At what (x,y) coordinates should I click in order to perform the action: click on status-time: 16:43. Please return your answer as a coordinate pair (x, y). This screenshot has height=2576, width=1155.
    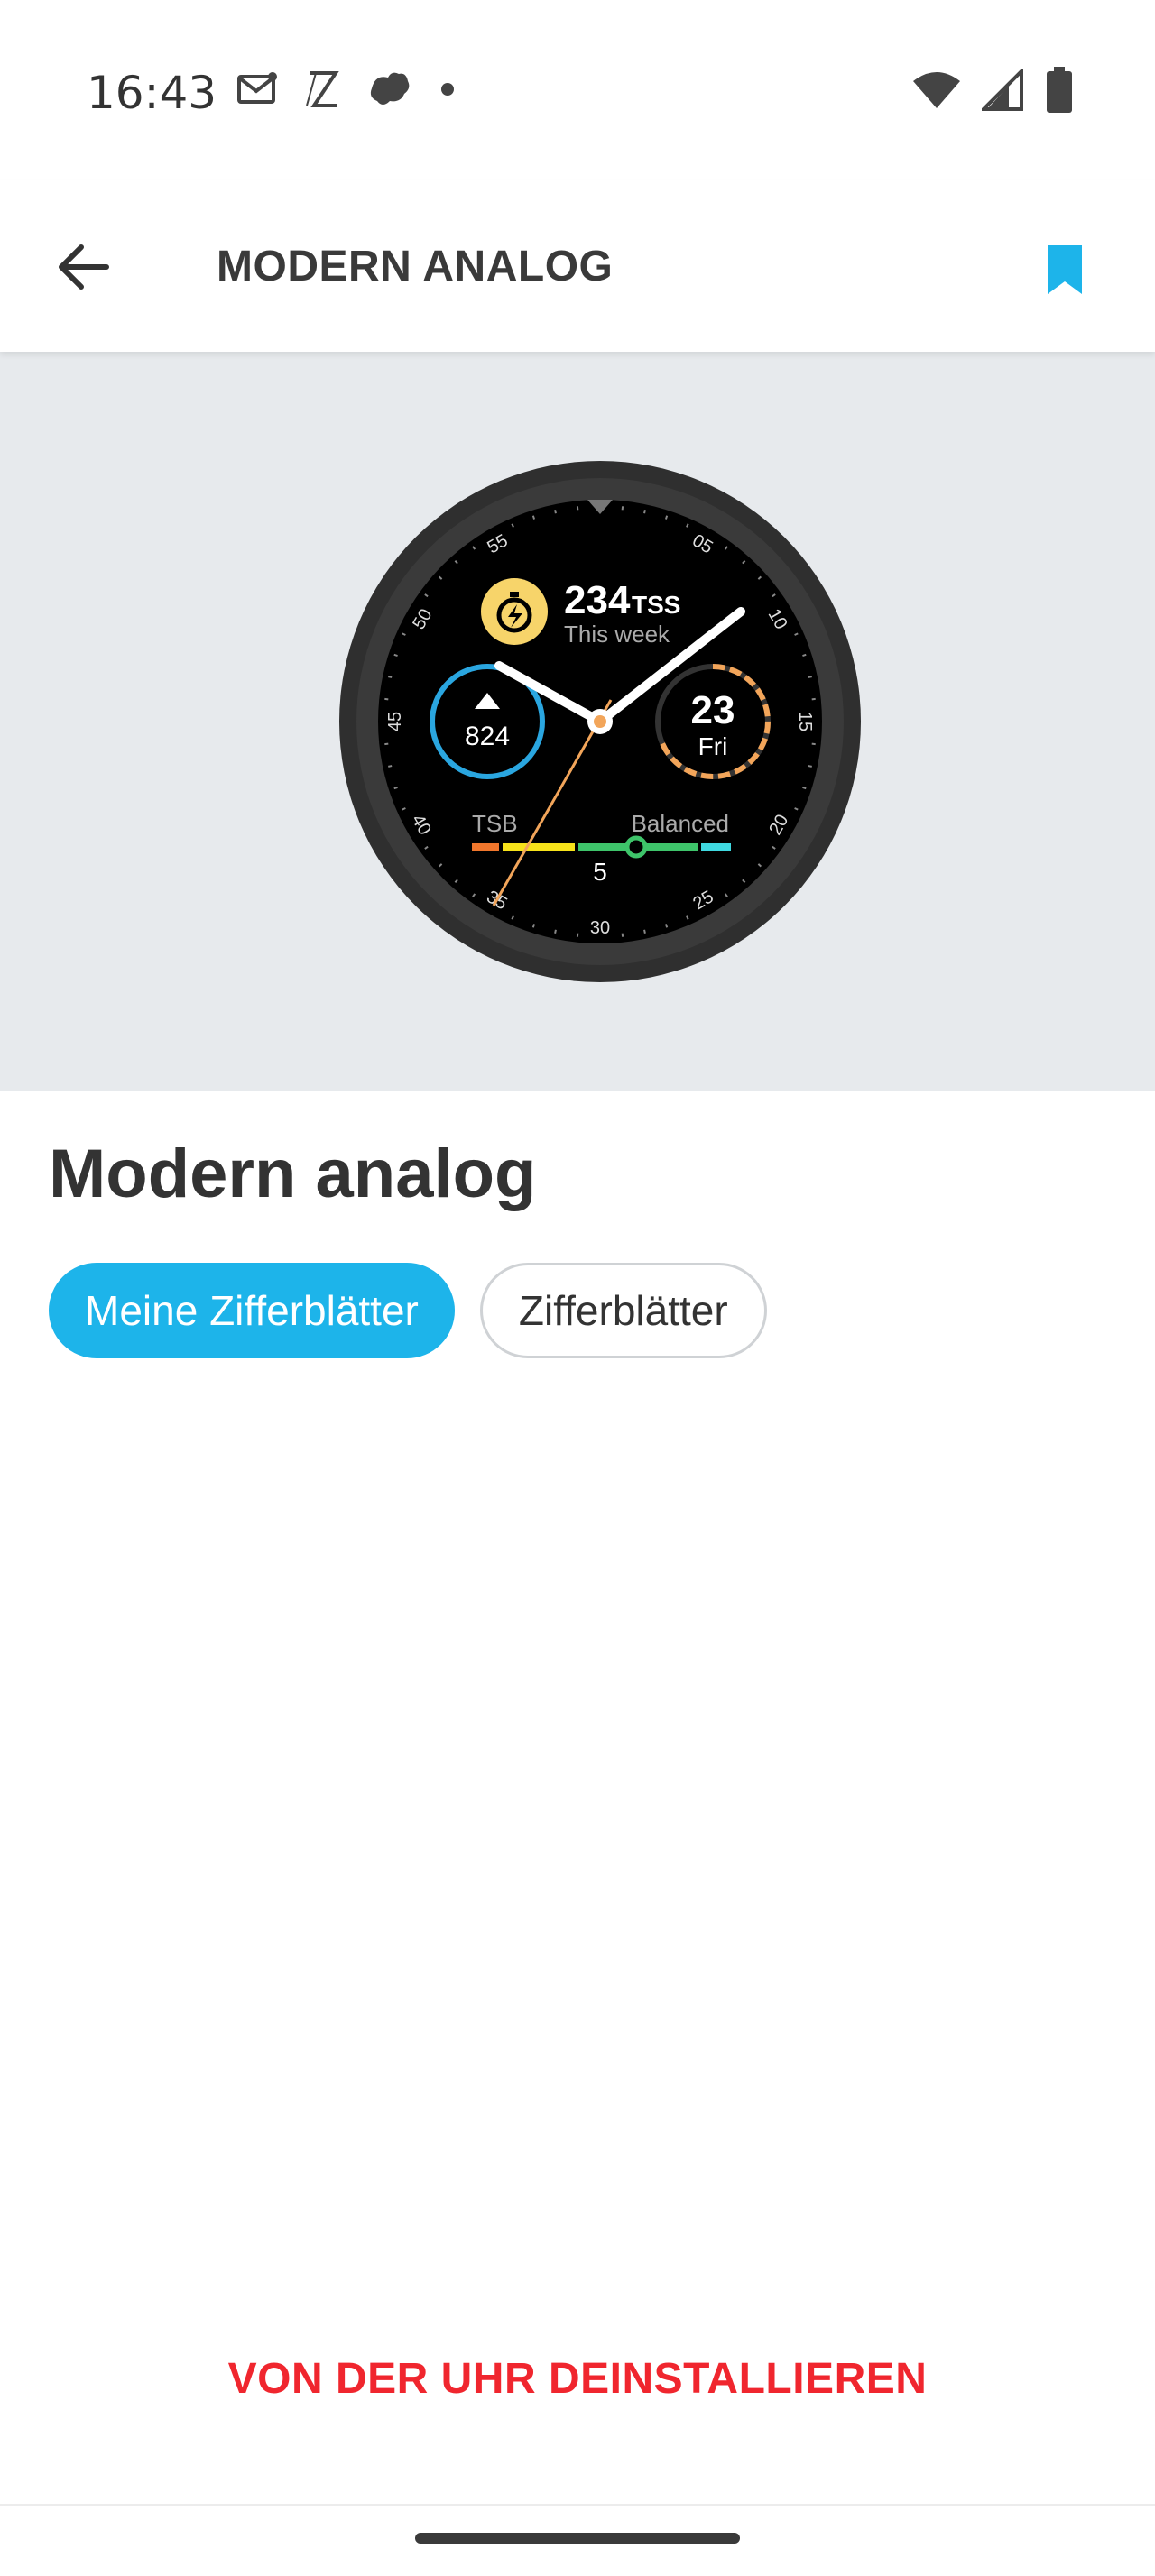
    Looking at the image, I should click on (152, 93).